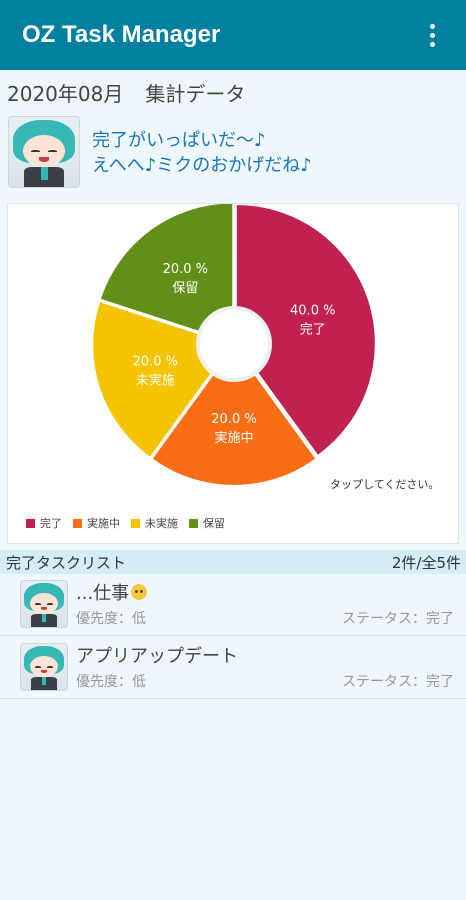  I want to click on legend-item: 未実施, so click(154, 523).